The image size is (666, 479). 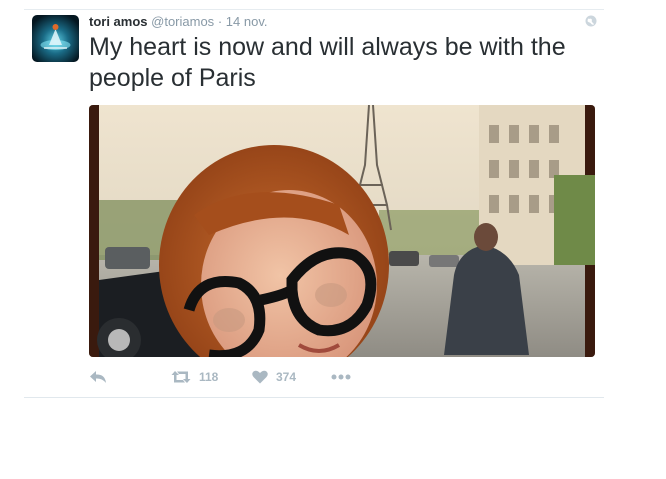 I want to click on author-handle: @toriamos, so click(x=182, y=21).